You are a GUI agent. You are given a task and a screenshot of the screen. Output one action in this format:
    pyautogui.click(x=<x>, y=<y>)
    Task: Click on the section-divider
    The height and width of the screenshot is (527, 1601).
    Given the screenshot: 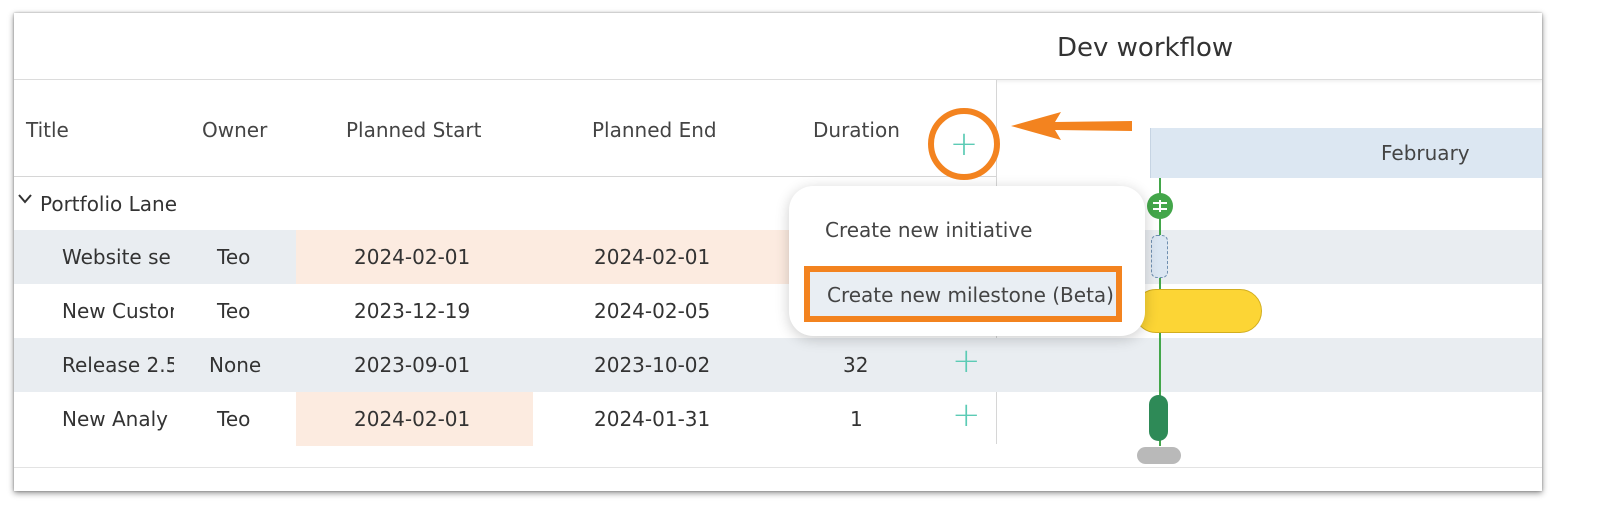 What is the action you would take?
    pyautogui.click(x=778, y=467)
    